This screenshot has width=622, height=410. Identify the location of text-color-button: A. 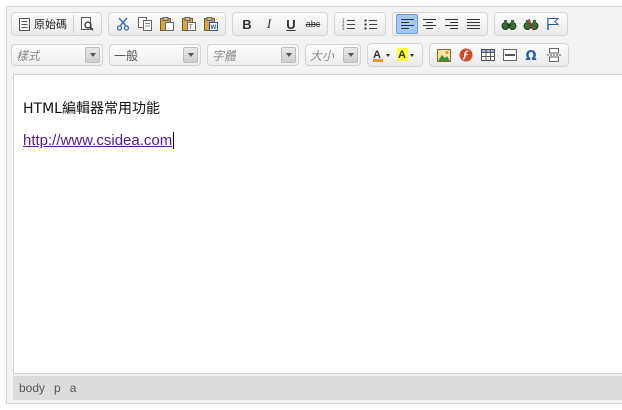
(383, 55).